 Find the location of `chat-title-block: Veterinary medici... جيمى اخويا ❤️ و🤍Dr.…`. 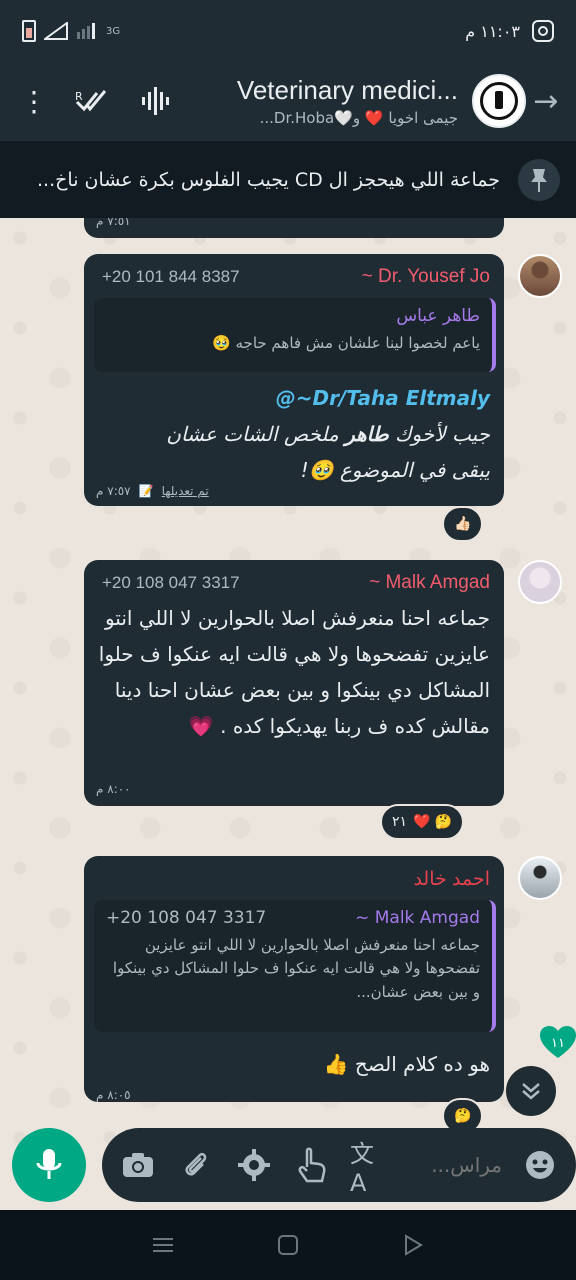

chat-title-block: Veterinary medici... جيمى اخويا ❤️ و🤍Dr.… is located at coordinates (324, 101).